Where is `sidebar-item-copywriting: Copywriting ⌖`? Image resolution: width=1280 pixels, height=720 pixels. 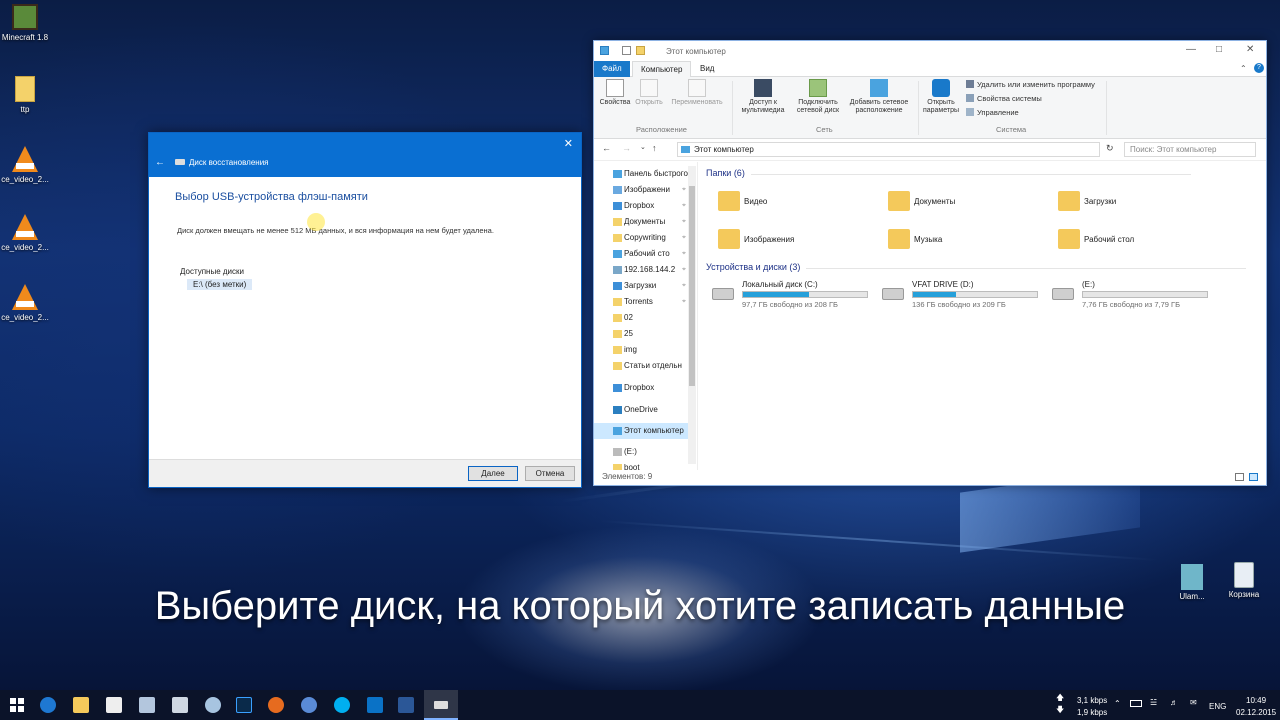 sidebar-item-copywriting: Copywriting ⌖ is located at coordinates (641, 238).